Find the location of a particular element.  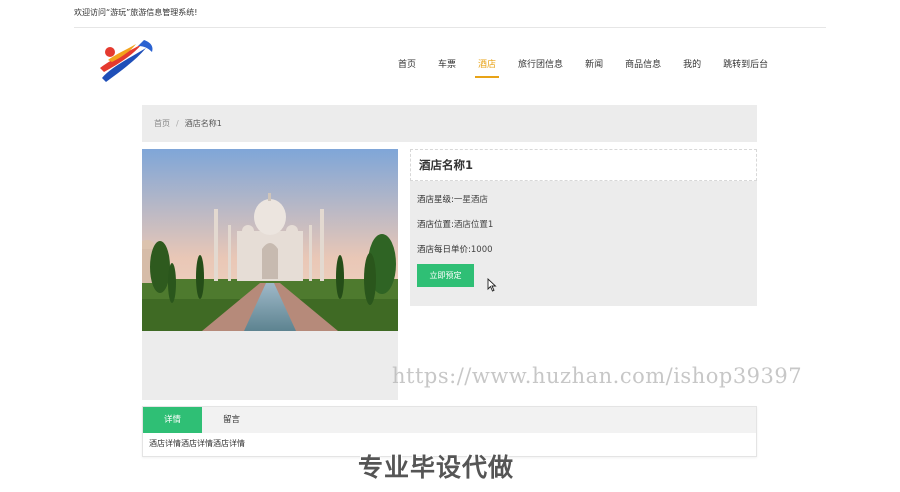

hotel-photo is located at coordinates (270, 240).